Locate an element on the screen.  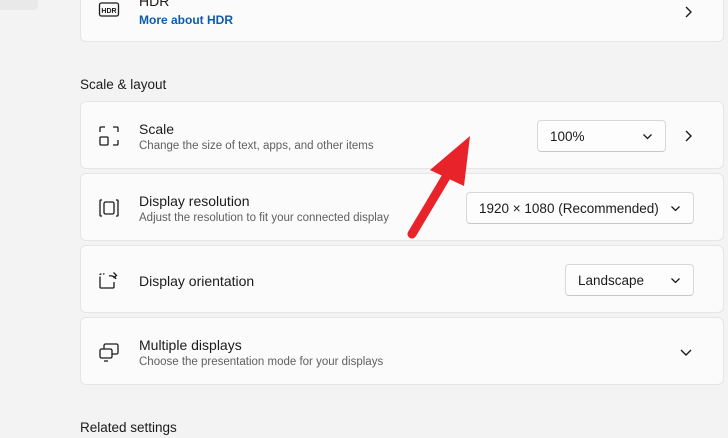
multiple-displays-chevron-down-icon is located at coordinates (686, 352).